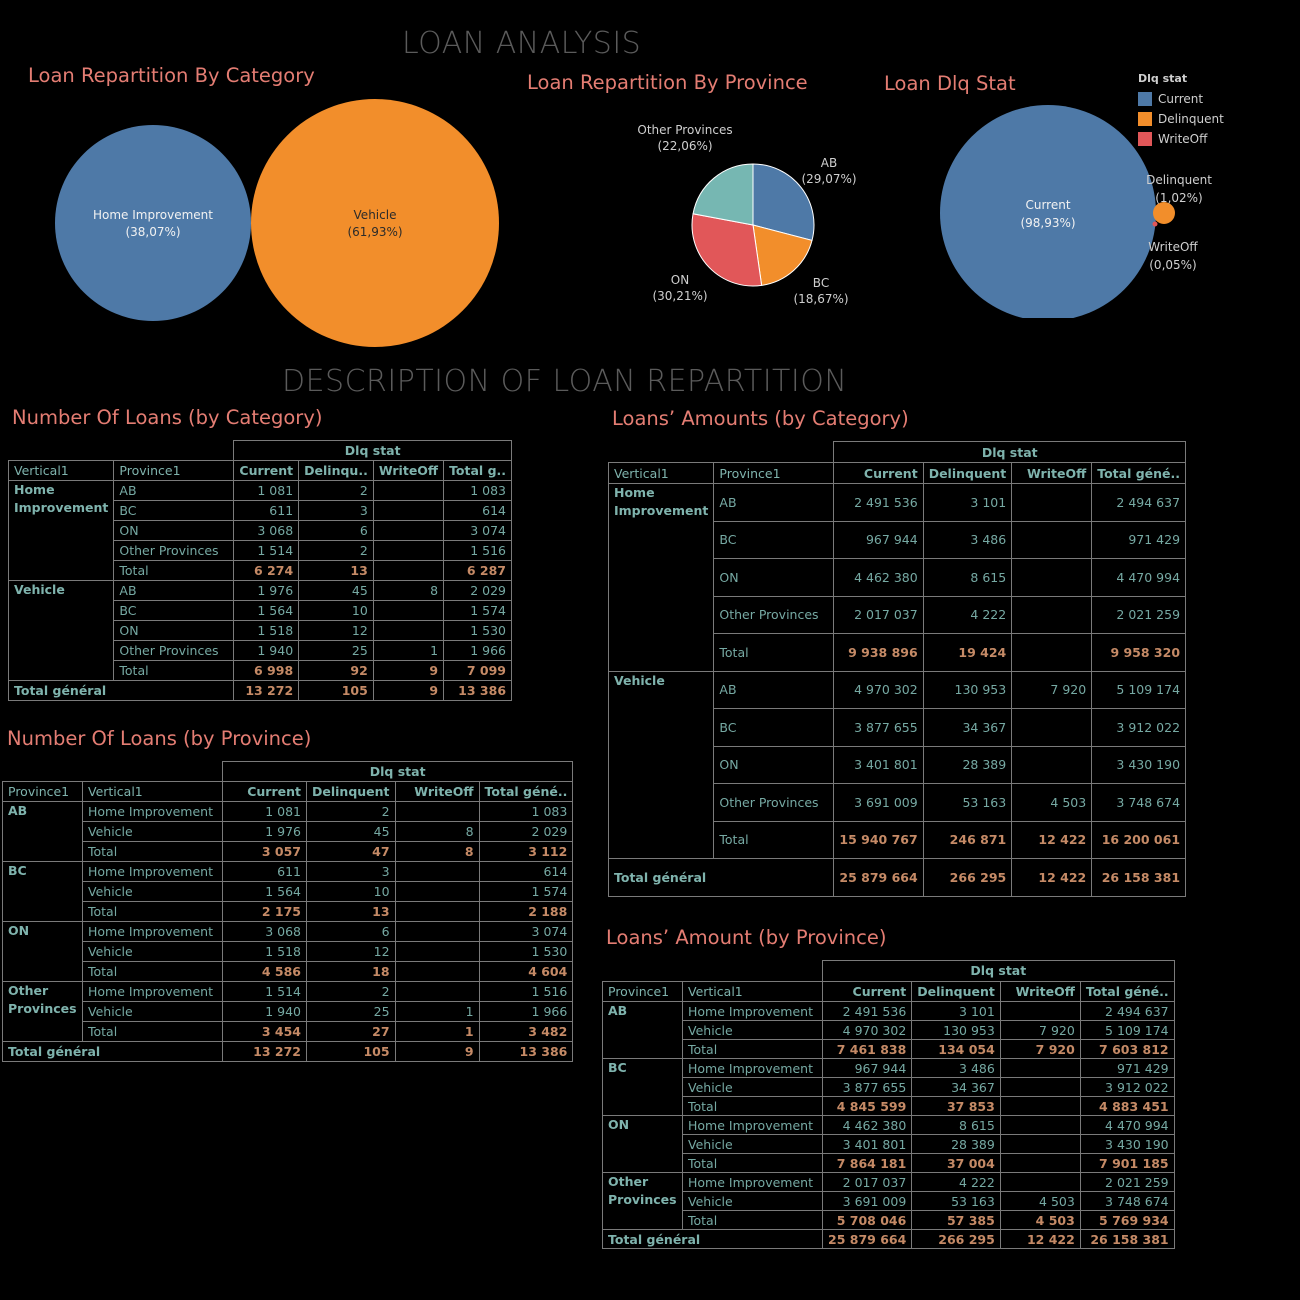 The height and width of the screenshot is (1300, 1300). Describe the element at coordinates (679, 296) in the screenshot. I see `pie-pct-on: (30,21%)` at that location.